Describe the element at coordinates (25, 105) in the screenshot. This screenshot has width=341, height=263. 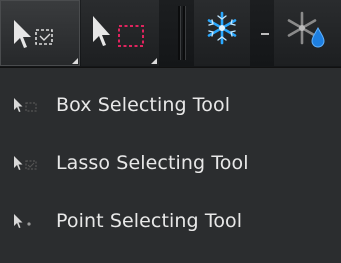
I see `box-select-small-icon` at that location.